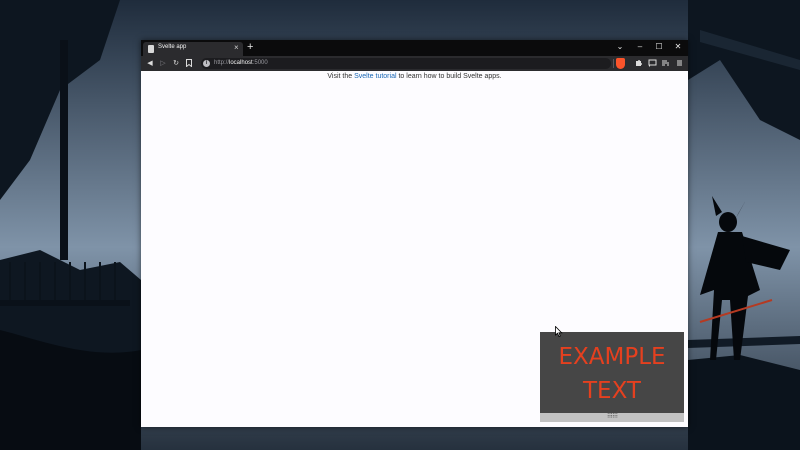 This screenshot has height=450, width=800. Describe the element at coordinates (678, 47) in the screenshot. I see `close-window-button: ✕` at that location.